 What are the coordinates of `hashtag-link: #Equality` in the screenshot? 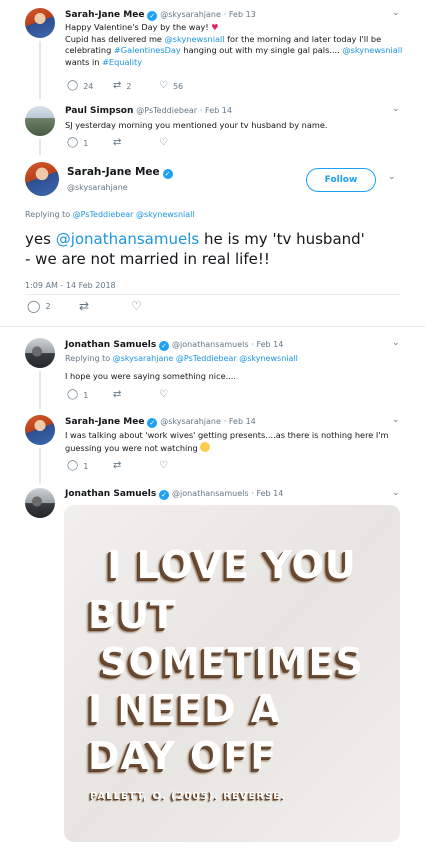 It's located at (122, 62).